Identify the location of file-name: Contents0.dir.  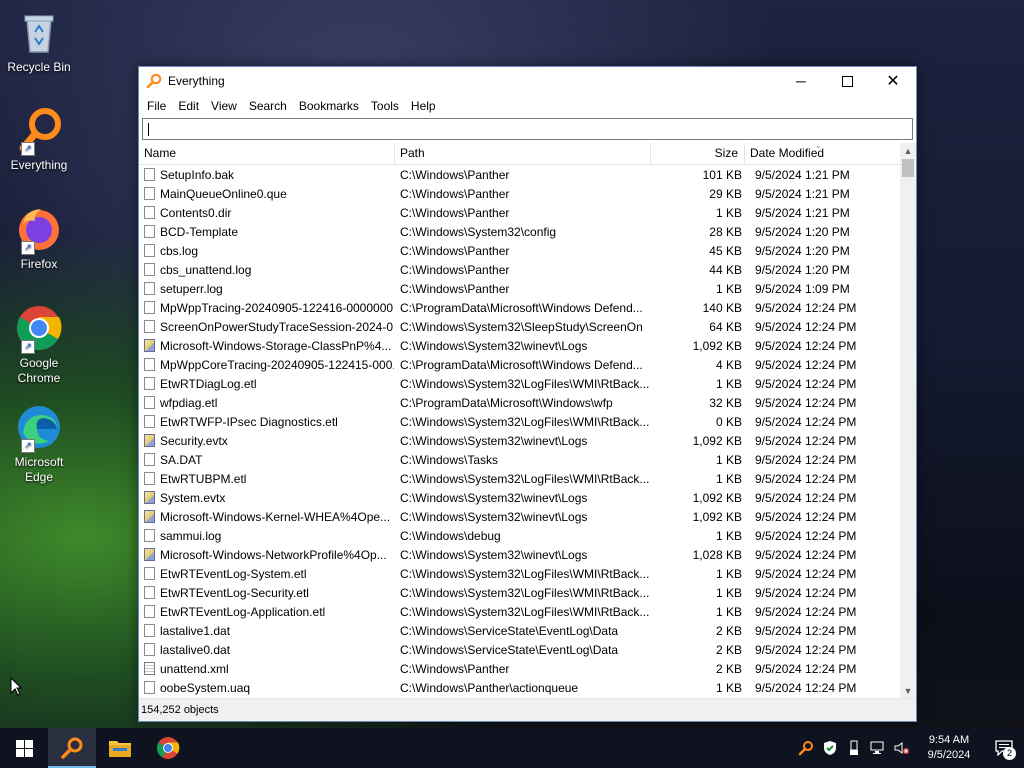
(196, 212).